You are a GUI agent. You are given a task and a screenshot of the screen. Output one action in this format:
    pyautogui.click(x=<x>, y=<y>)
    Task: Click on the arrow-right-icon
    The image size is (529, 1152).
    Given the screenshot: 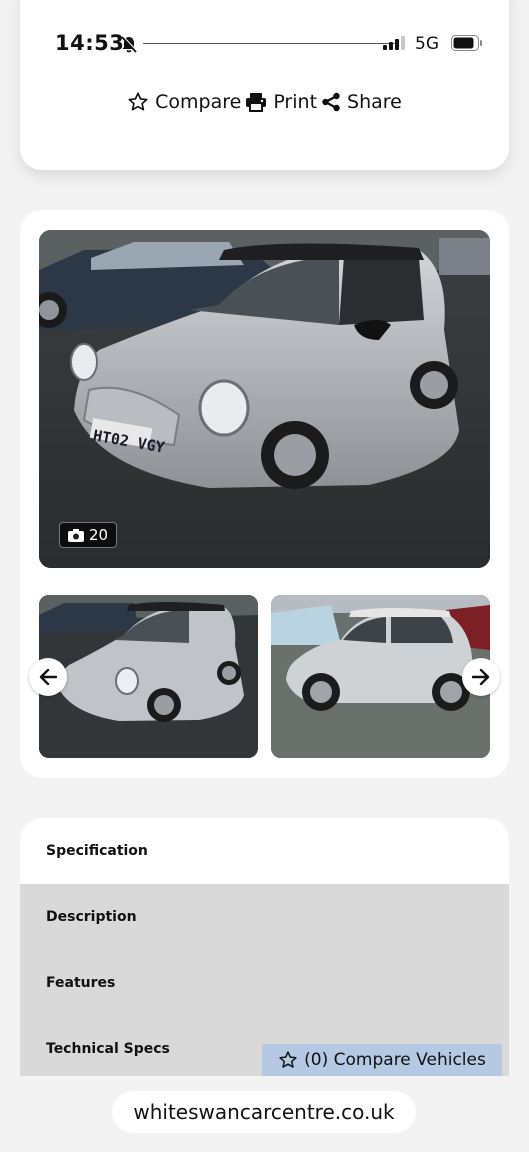 What is the action you would take?
    pyautogui.click(x=481, y=677)
    